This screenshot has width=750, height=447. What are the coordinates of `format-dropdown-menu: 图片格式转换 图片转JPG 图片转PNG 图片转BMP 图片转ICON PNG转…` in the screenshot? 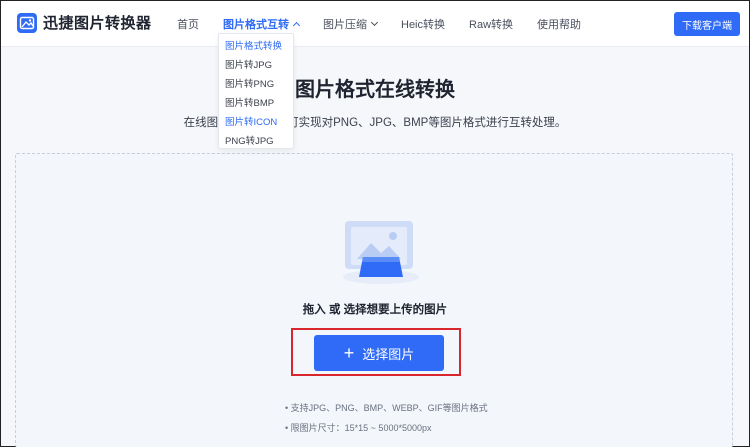 It's located at (256, 91).